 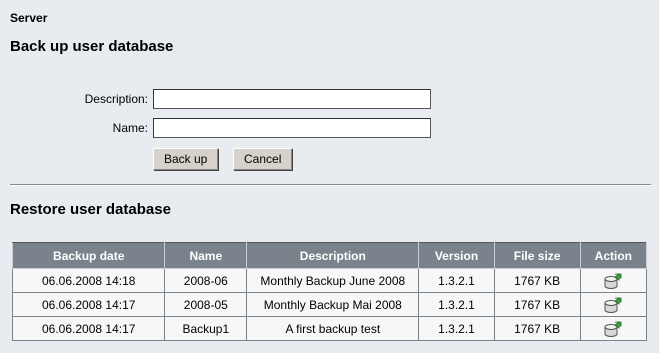 What do you see at coordinates (263, 159) in the screenshot?
I see `cancel-button: Cancel` at bounding box center [263, 159].